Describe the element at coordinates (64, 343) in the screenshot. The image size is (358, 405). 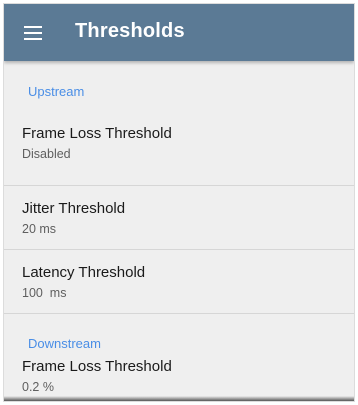
I see `section-label: Downstream` at that location.